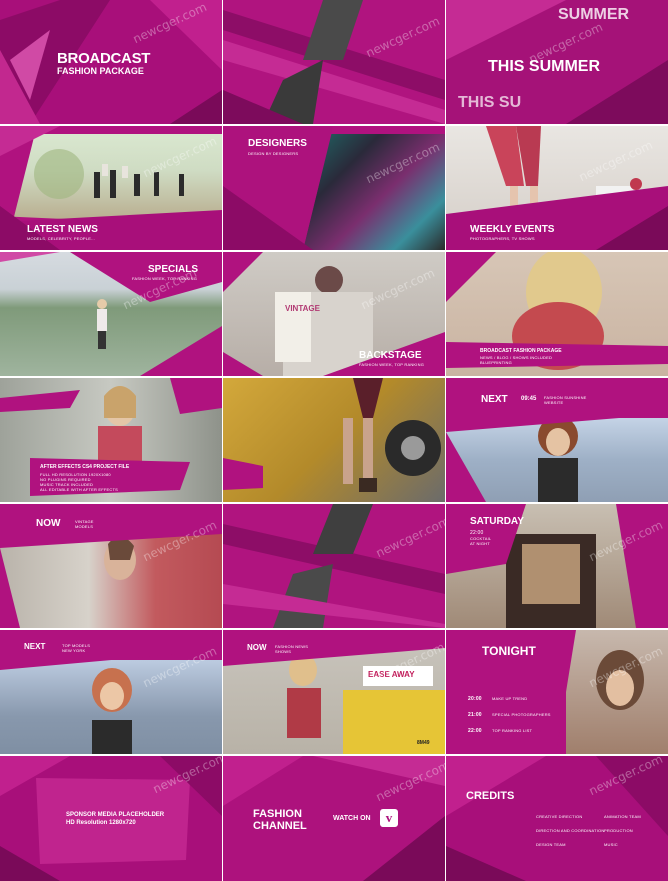  Describe the element at coordinates (559, 816) in the screenshot. I see `credit-1: CREATIVE DIRECTION` at that location.